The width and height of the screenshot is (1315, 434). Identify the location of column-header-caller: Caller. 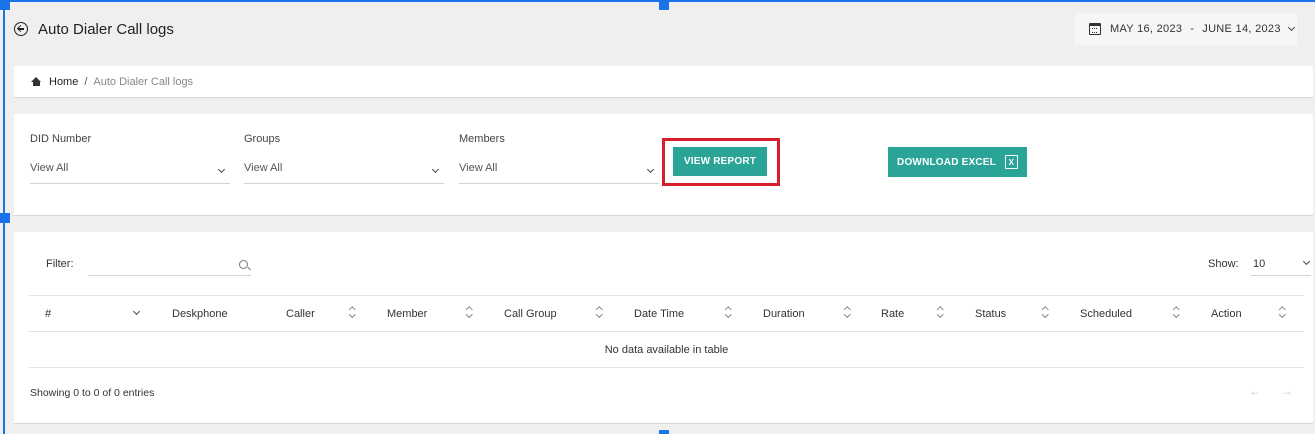
(300, 314).